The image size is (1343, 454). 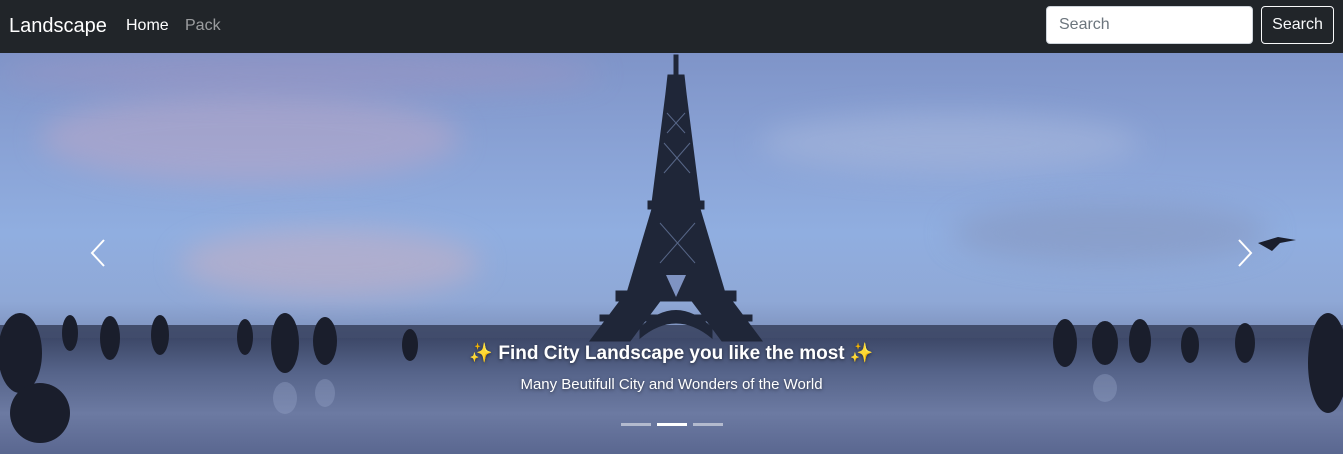 I want to click on carousel-indicators, so click(x=672, y=424).